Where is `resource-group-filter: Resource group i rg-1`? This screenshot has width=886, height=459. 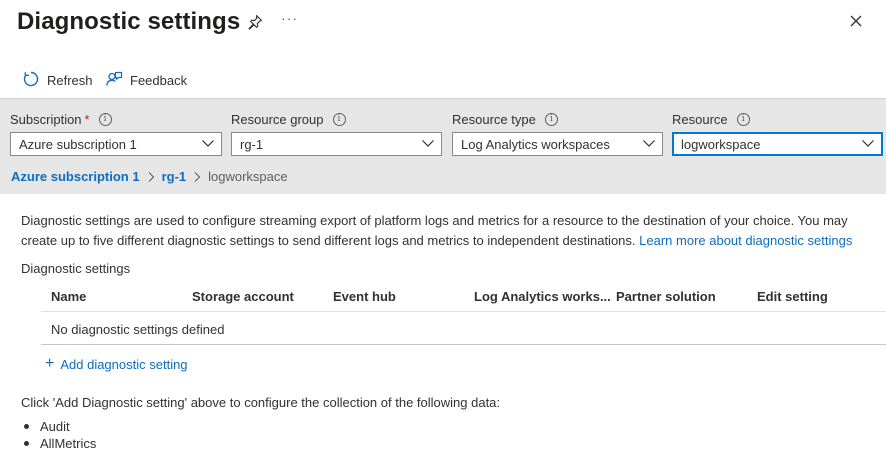
resource-group-filter: Resource group i rg-1 is located at coordinates (336, 133).